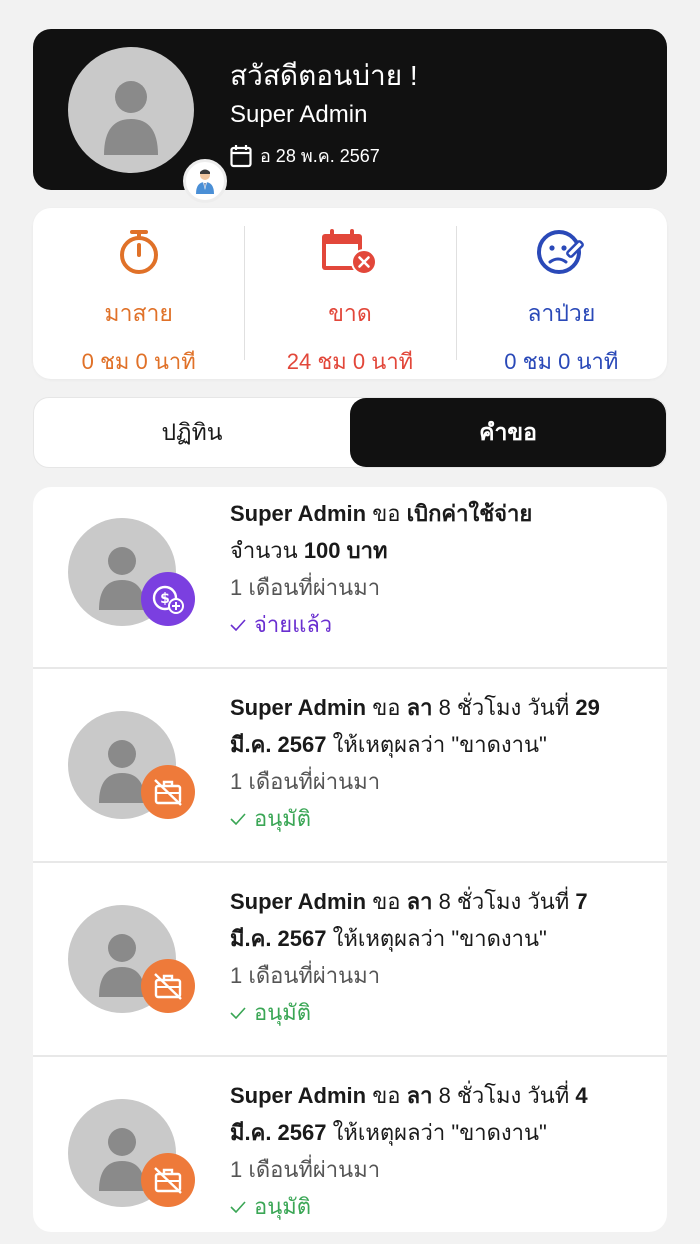 This screenshot has width=700, height=1244. I want to click on date-row: อ 28 พ.ค. 2567, so click(305, 155).